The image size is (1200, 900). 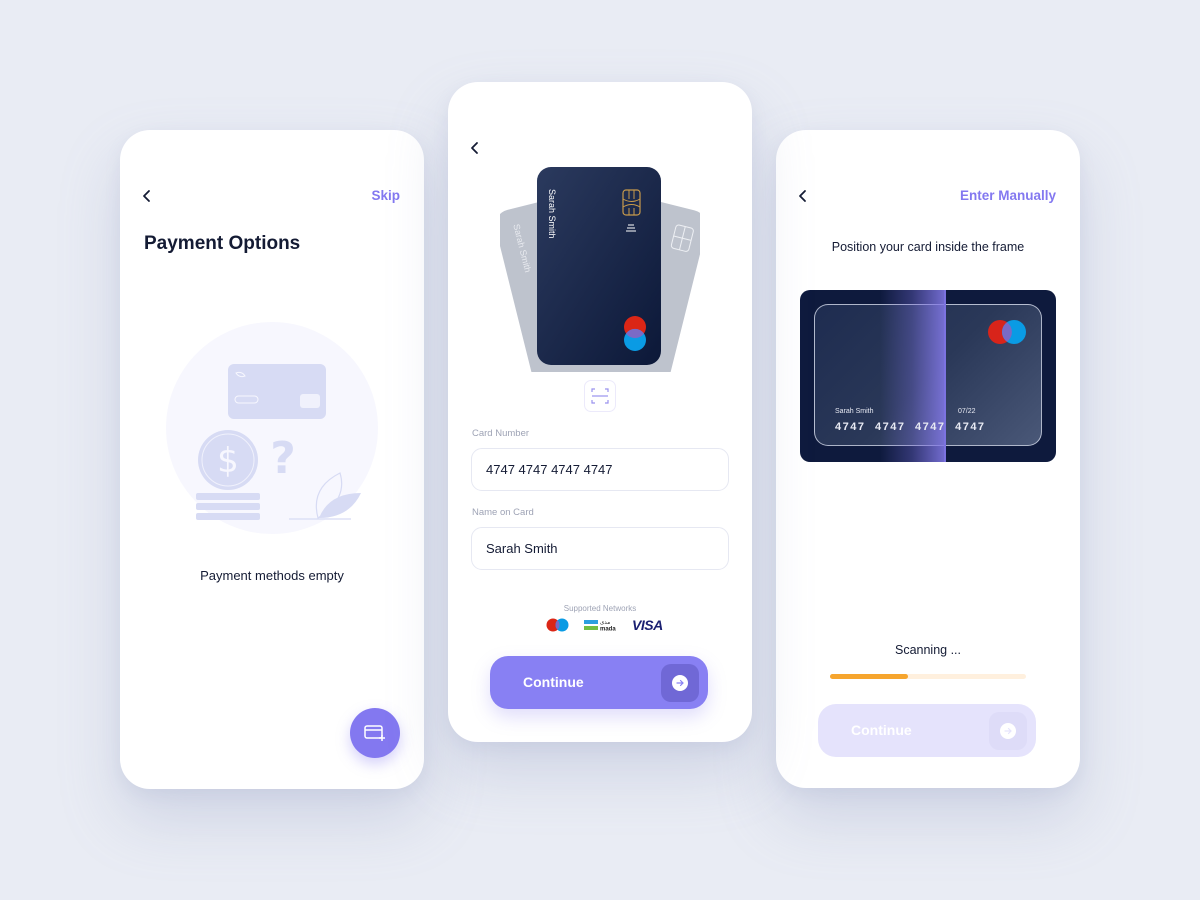 I want to click on add-card-icon, so click(x=374, y=733).